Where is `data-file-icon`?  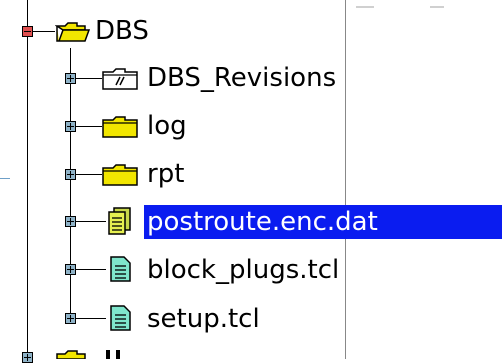 data-file-icon is located at coordinates (119, 221).